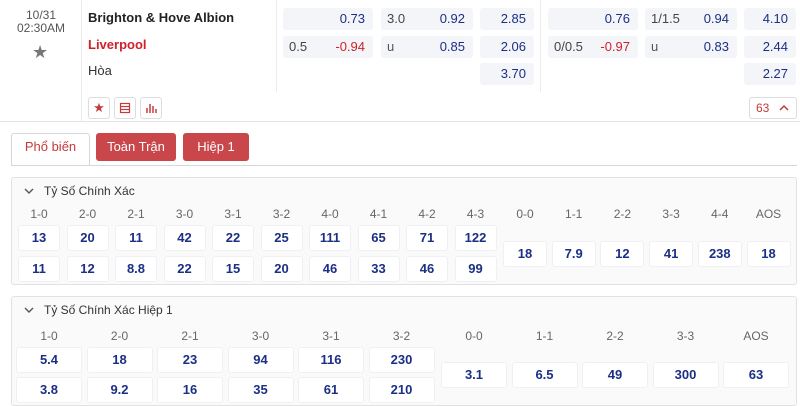 The height and width of the screenshot is (406, 800). Describe the element at coordinates (770, 74) in the screenshot. I see `odds-h1-1x2-draw: 2.27` at that location.